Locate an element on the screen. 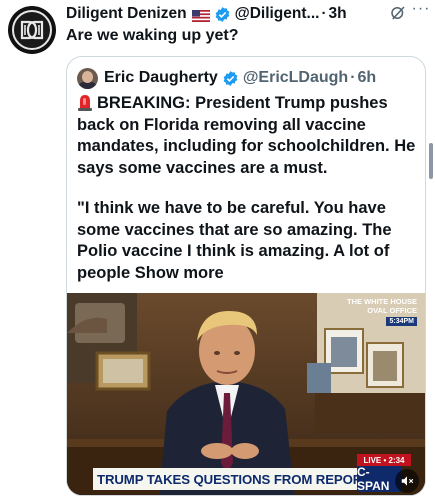 Image resolution: width=435 pixels, height=500 pixels. author-name: Diligent Denizen is located at coordinates (126, 14).